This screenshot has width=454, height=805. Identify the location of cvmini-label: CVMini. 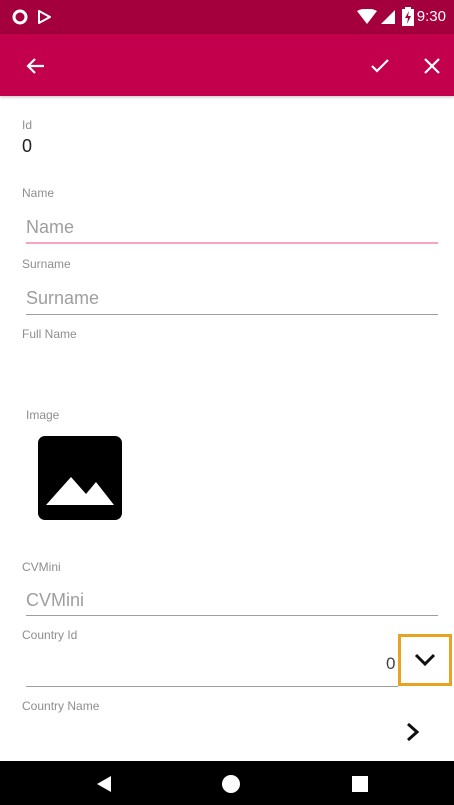
(41, 567).